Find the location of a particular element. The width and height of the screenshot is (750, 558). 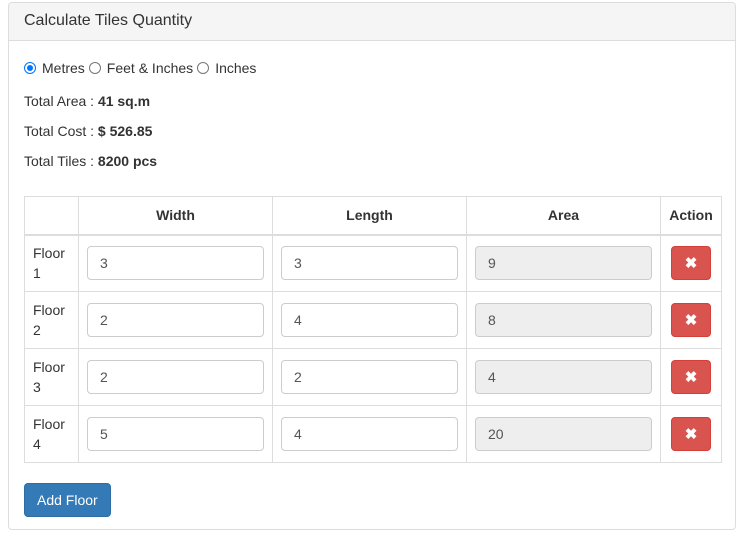

table-row: Floor 4 5 4 20 ✖ is located at coordinates (373, 434).